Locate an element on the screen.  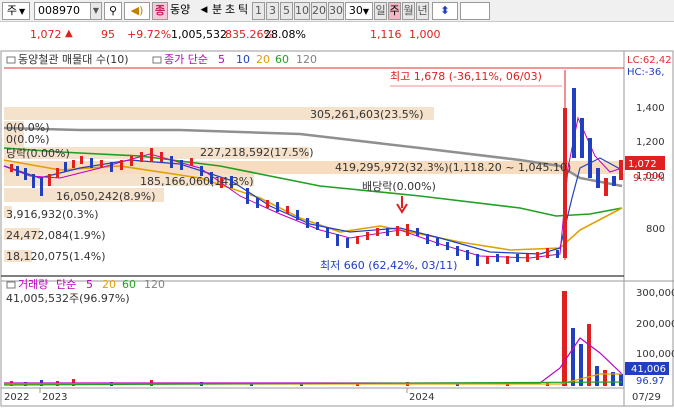
stock-name: 동양 is located at coordinates (180, 9).